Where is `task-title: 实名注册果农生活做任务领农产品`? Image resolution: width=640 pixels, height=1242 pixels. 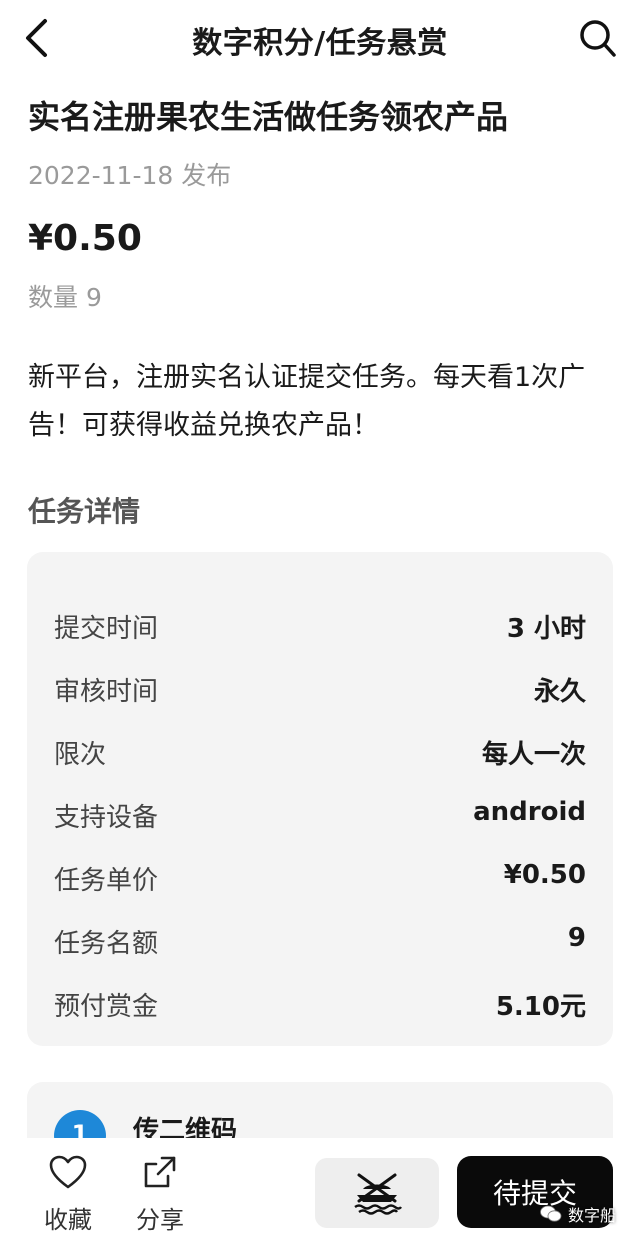 task-title: 实名注册果农生活做任务领农产品 is located at coordinates (268, 117).